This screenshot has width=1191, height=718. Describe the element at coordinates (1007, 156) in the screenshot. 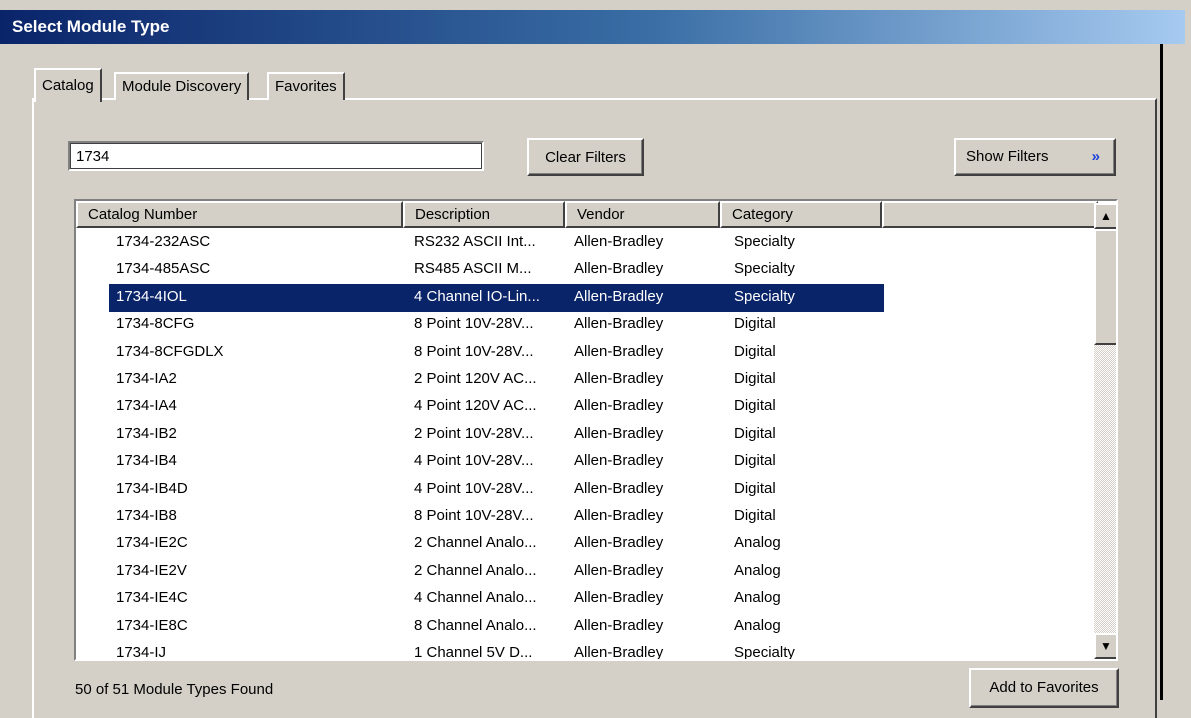

I see `show-filters-label: Show Filters` at that location.